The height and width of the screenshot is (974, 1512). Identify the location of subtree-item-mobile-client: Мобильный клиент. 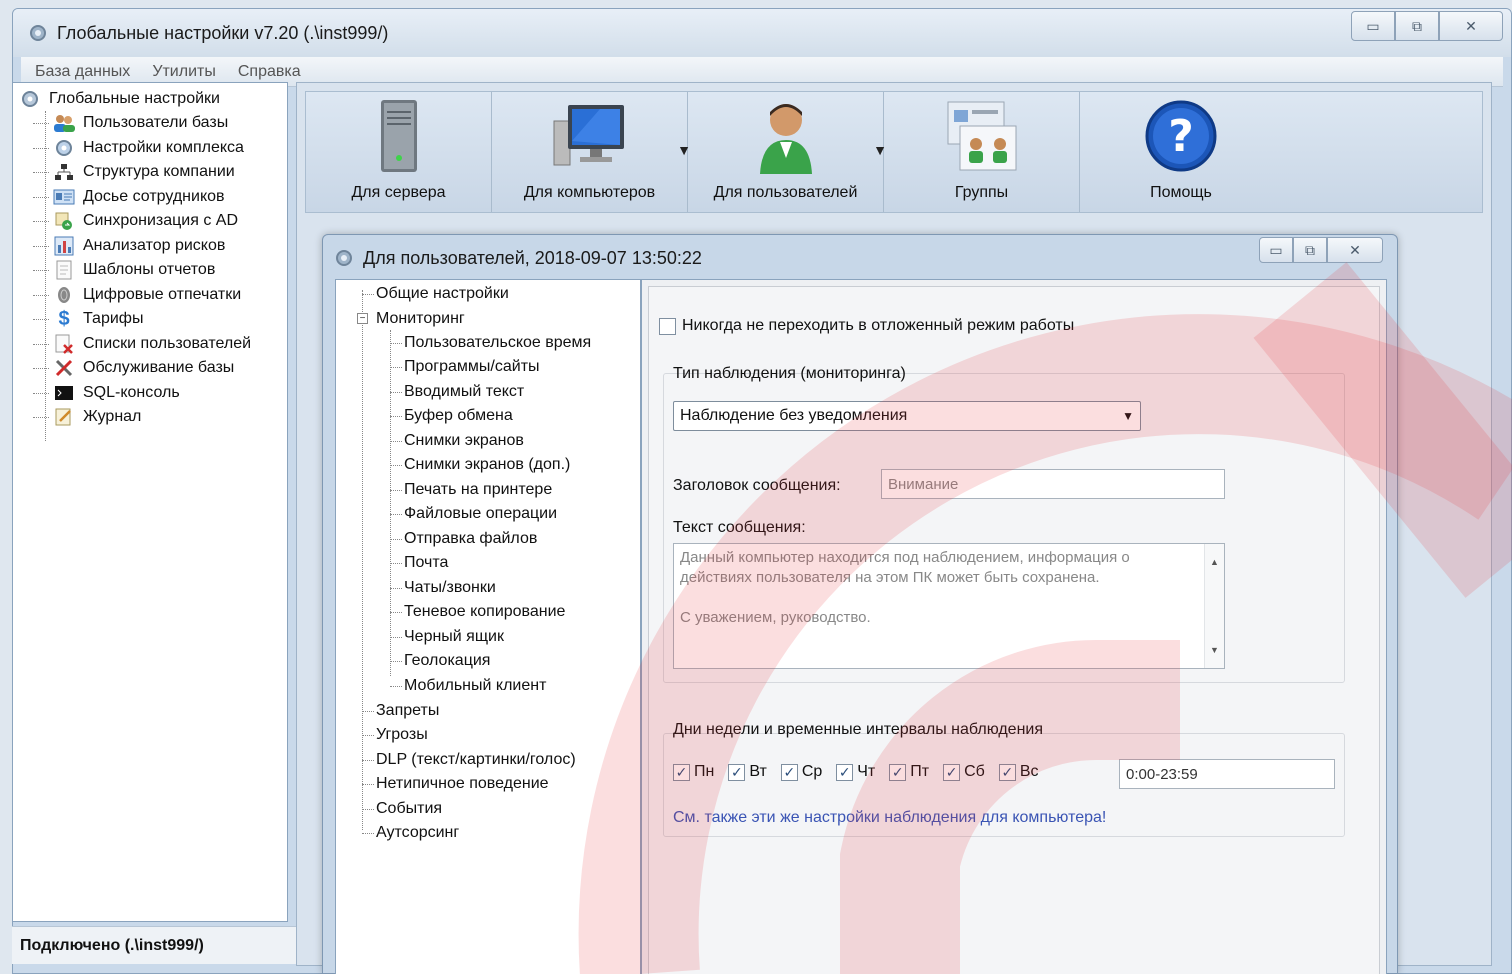
(475, 686).